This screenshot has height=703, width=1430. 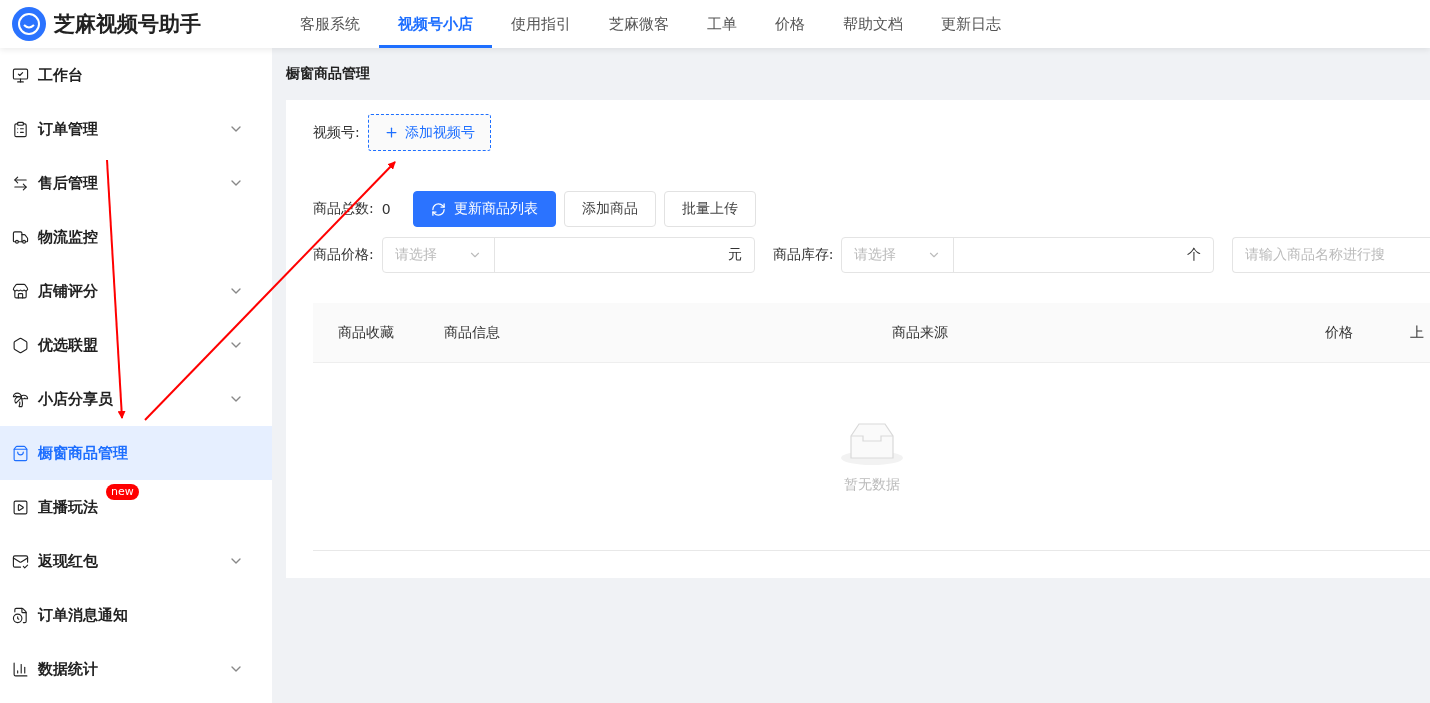 I want to click on toolbar-button: 批量上传, so click(x=709, y=209).